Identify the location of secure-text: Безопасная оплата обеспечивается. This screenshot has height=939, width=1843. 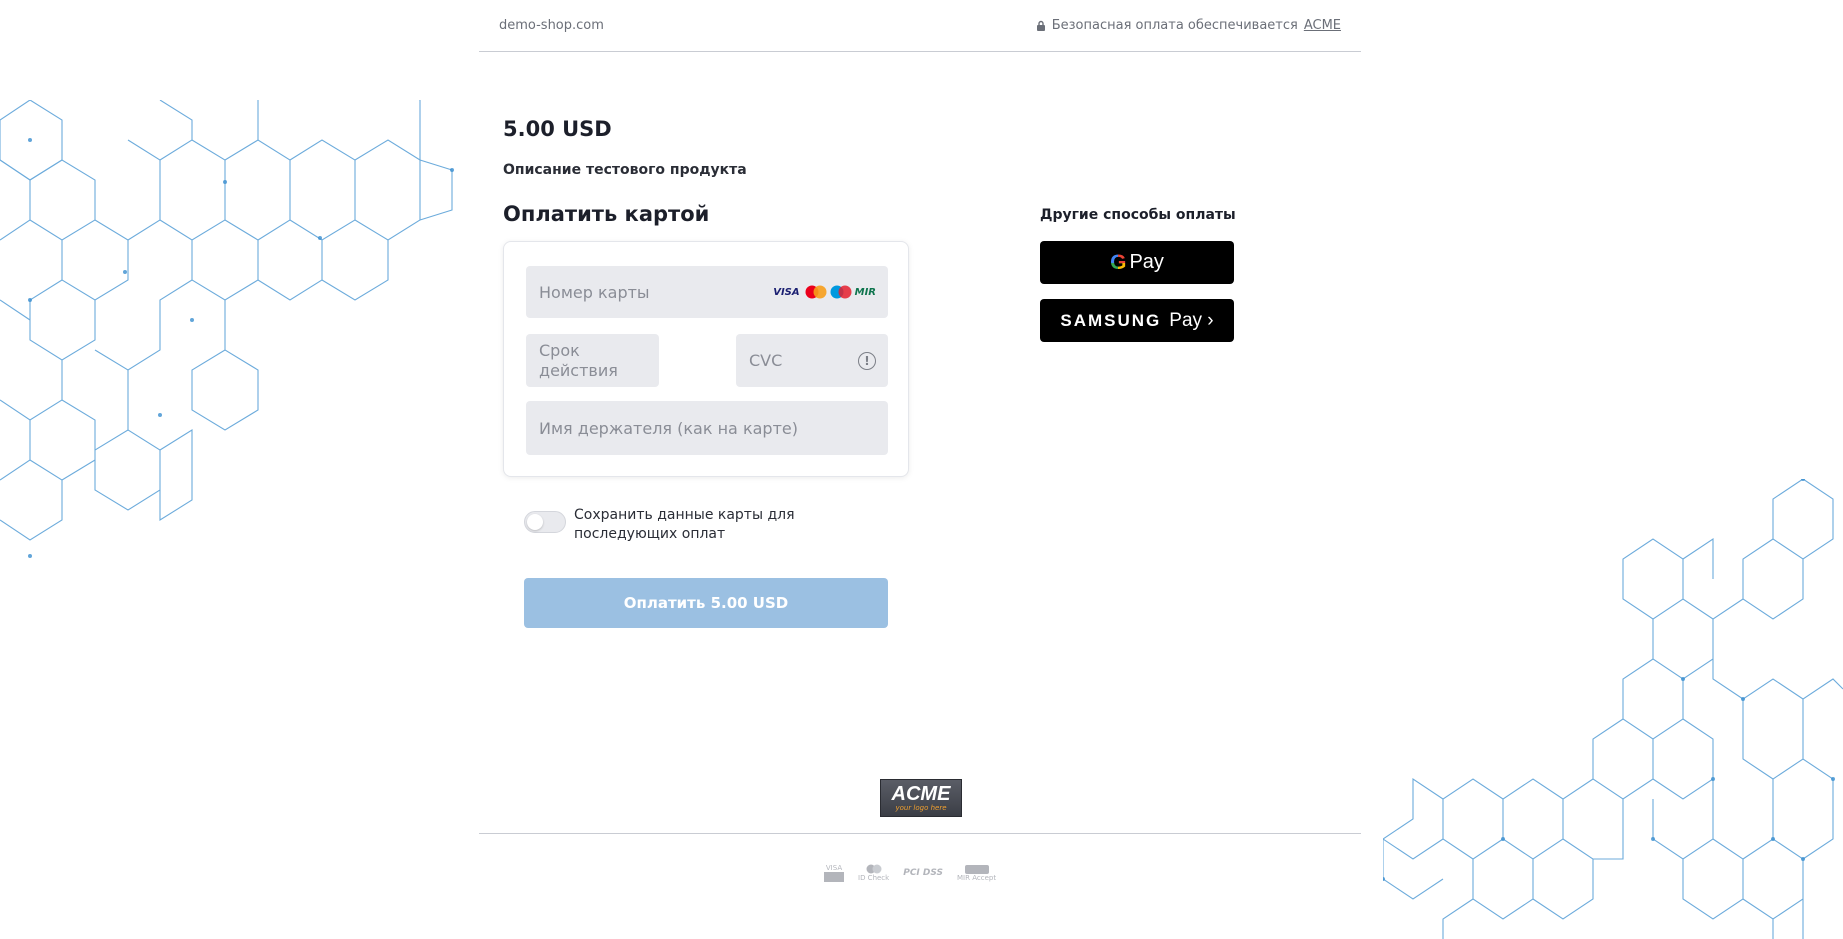
(1174, 25).